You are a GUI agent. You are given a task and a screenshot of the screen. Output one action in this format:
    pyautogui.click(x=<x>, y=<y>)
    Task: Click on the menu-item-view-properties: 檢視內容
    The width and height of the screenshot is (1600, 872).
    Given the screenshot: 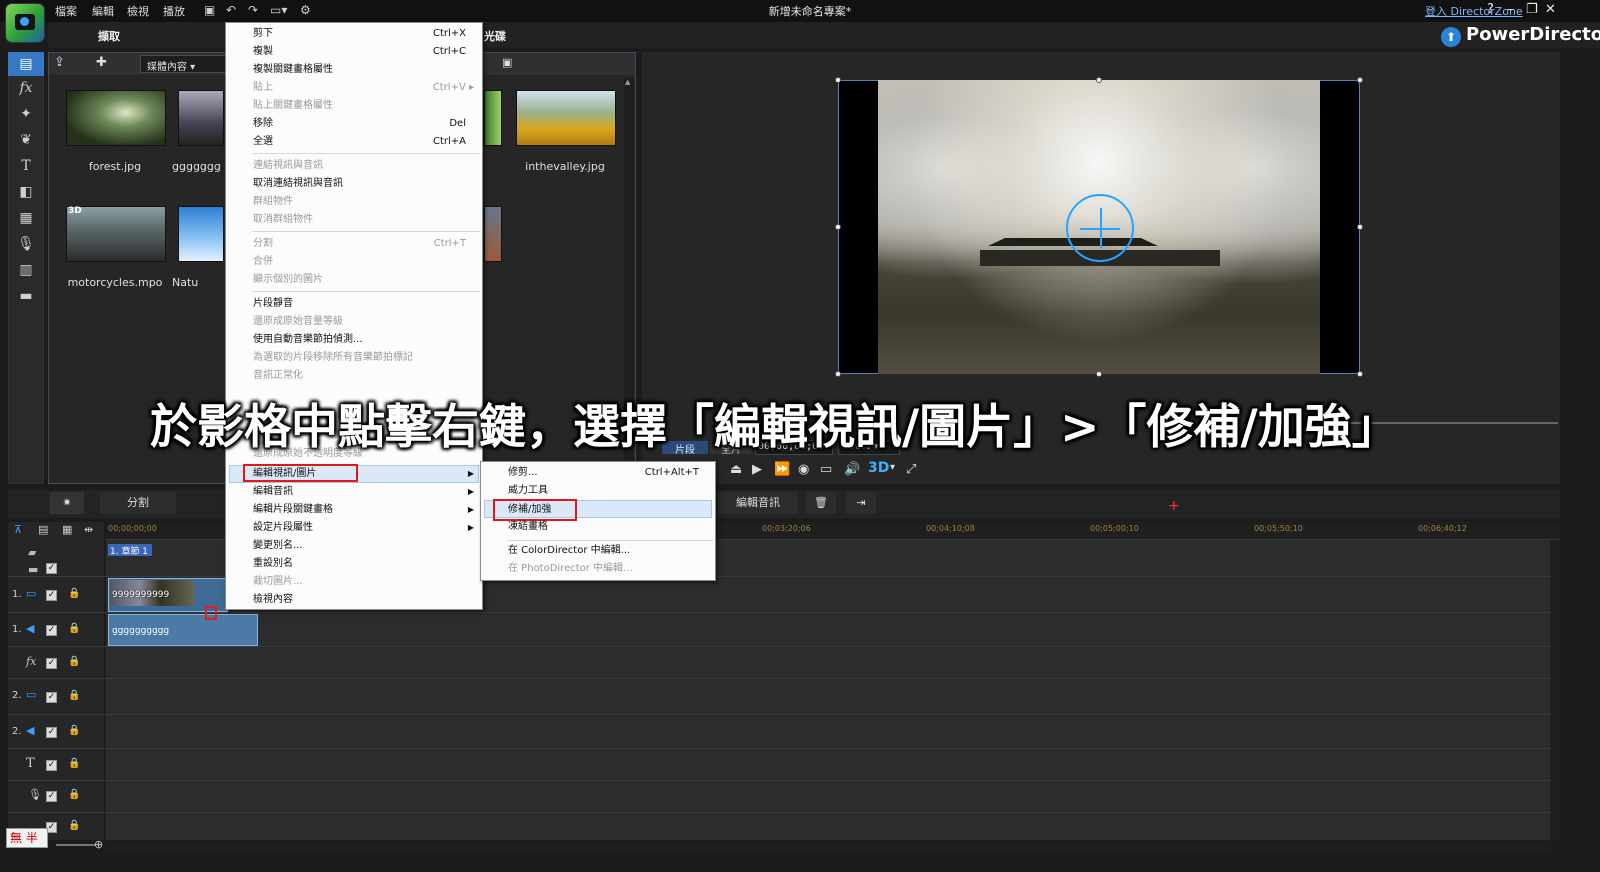 What is the action you would take?
    pyautogui.click(x=273, y=600)
    